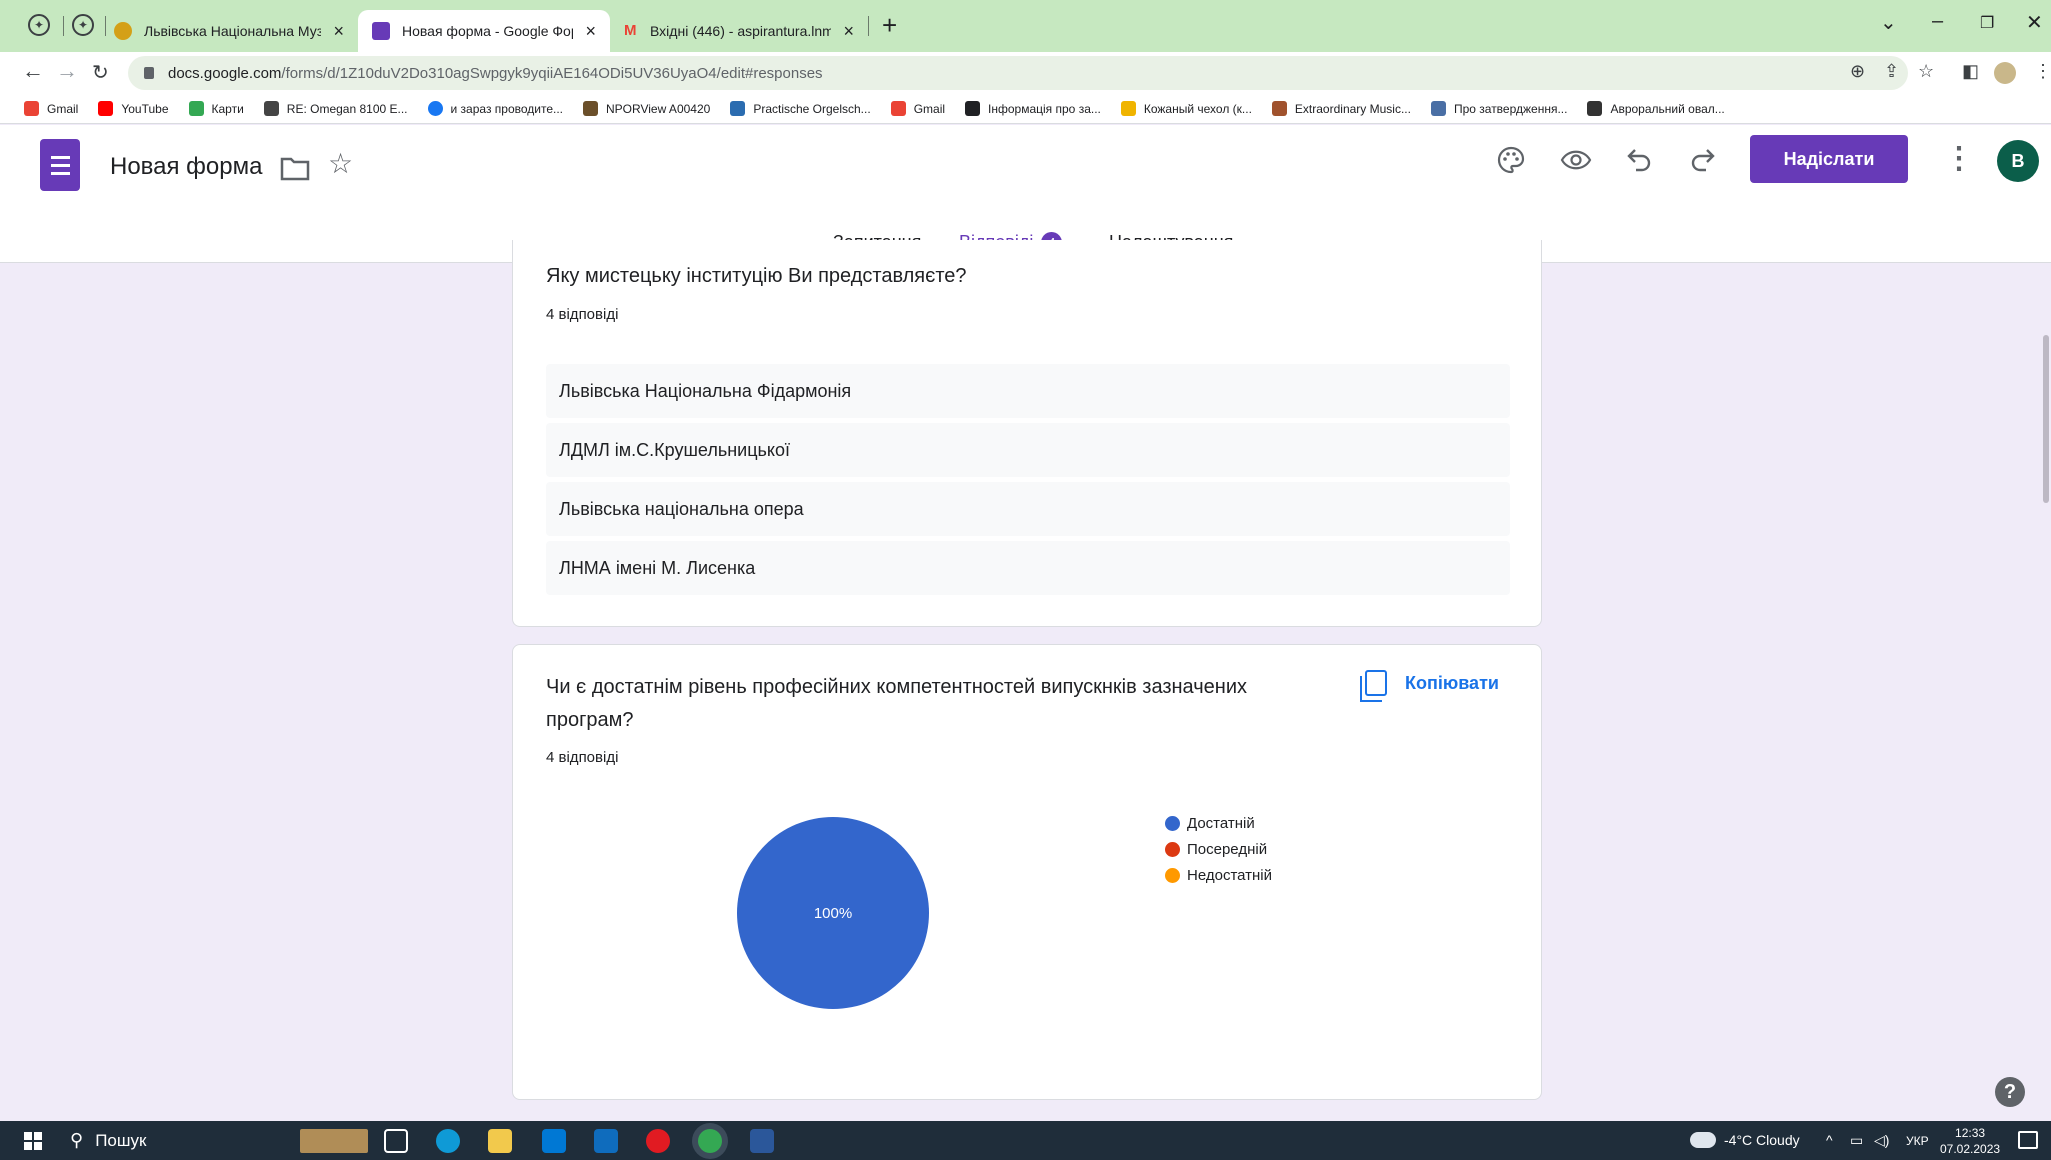  I want to click on tab-separator, so click(63, 26).